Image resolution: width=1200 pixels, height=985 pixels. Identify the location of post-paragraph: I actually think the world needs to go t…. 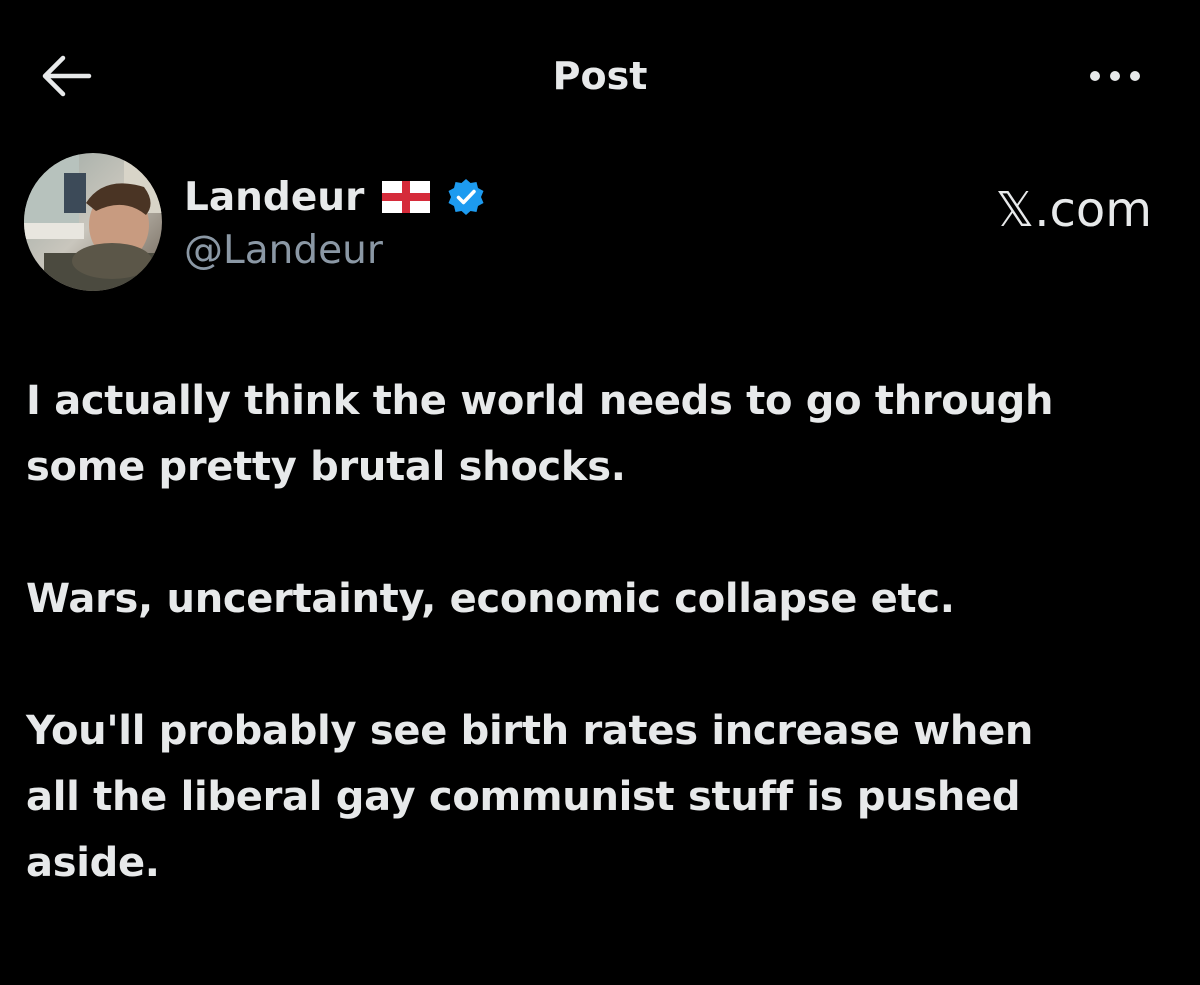
(601, 434).